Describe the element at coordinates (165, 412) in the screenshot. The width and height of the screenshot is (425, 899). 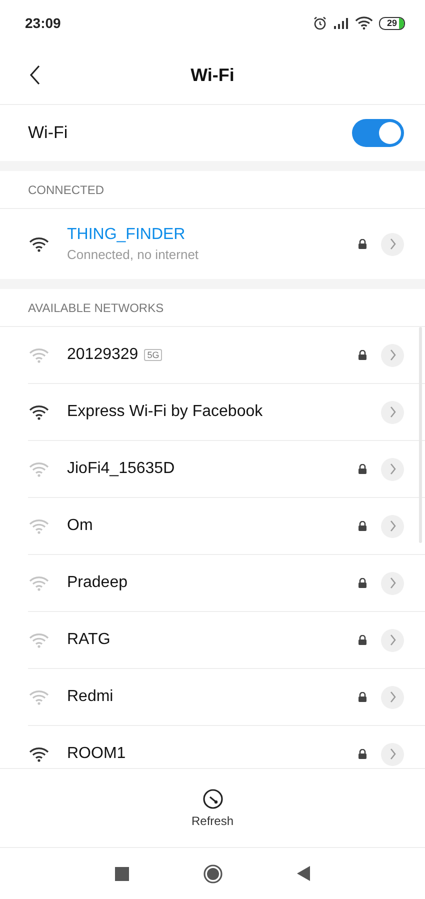
I see `network-name: Express Wi-Fi by Facebook` at that location.